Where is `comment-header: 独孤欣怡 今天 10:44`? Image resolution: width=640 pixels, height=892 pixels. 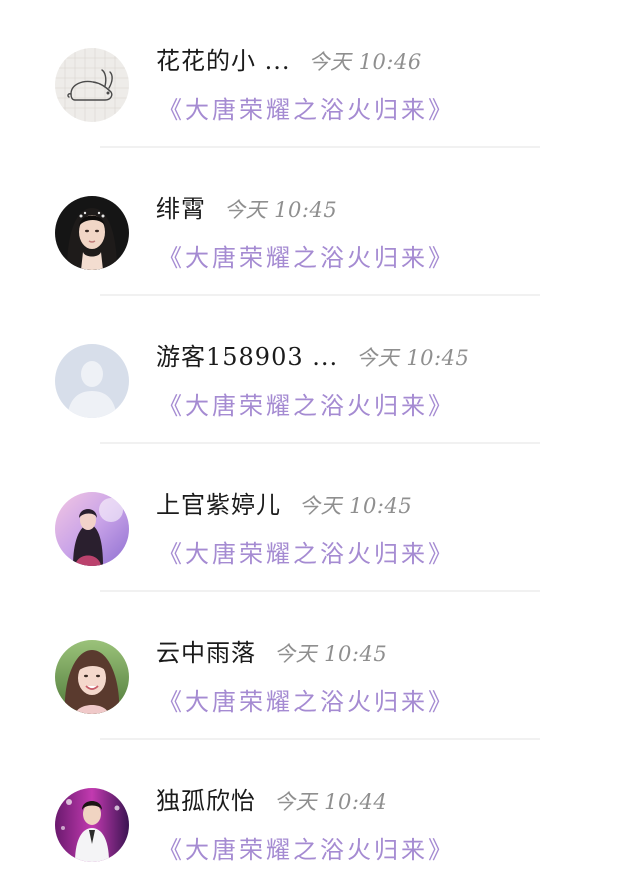
comment-header: 独孤欣怡 今天 10:44 is located at coordinates (271, 801).